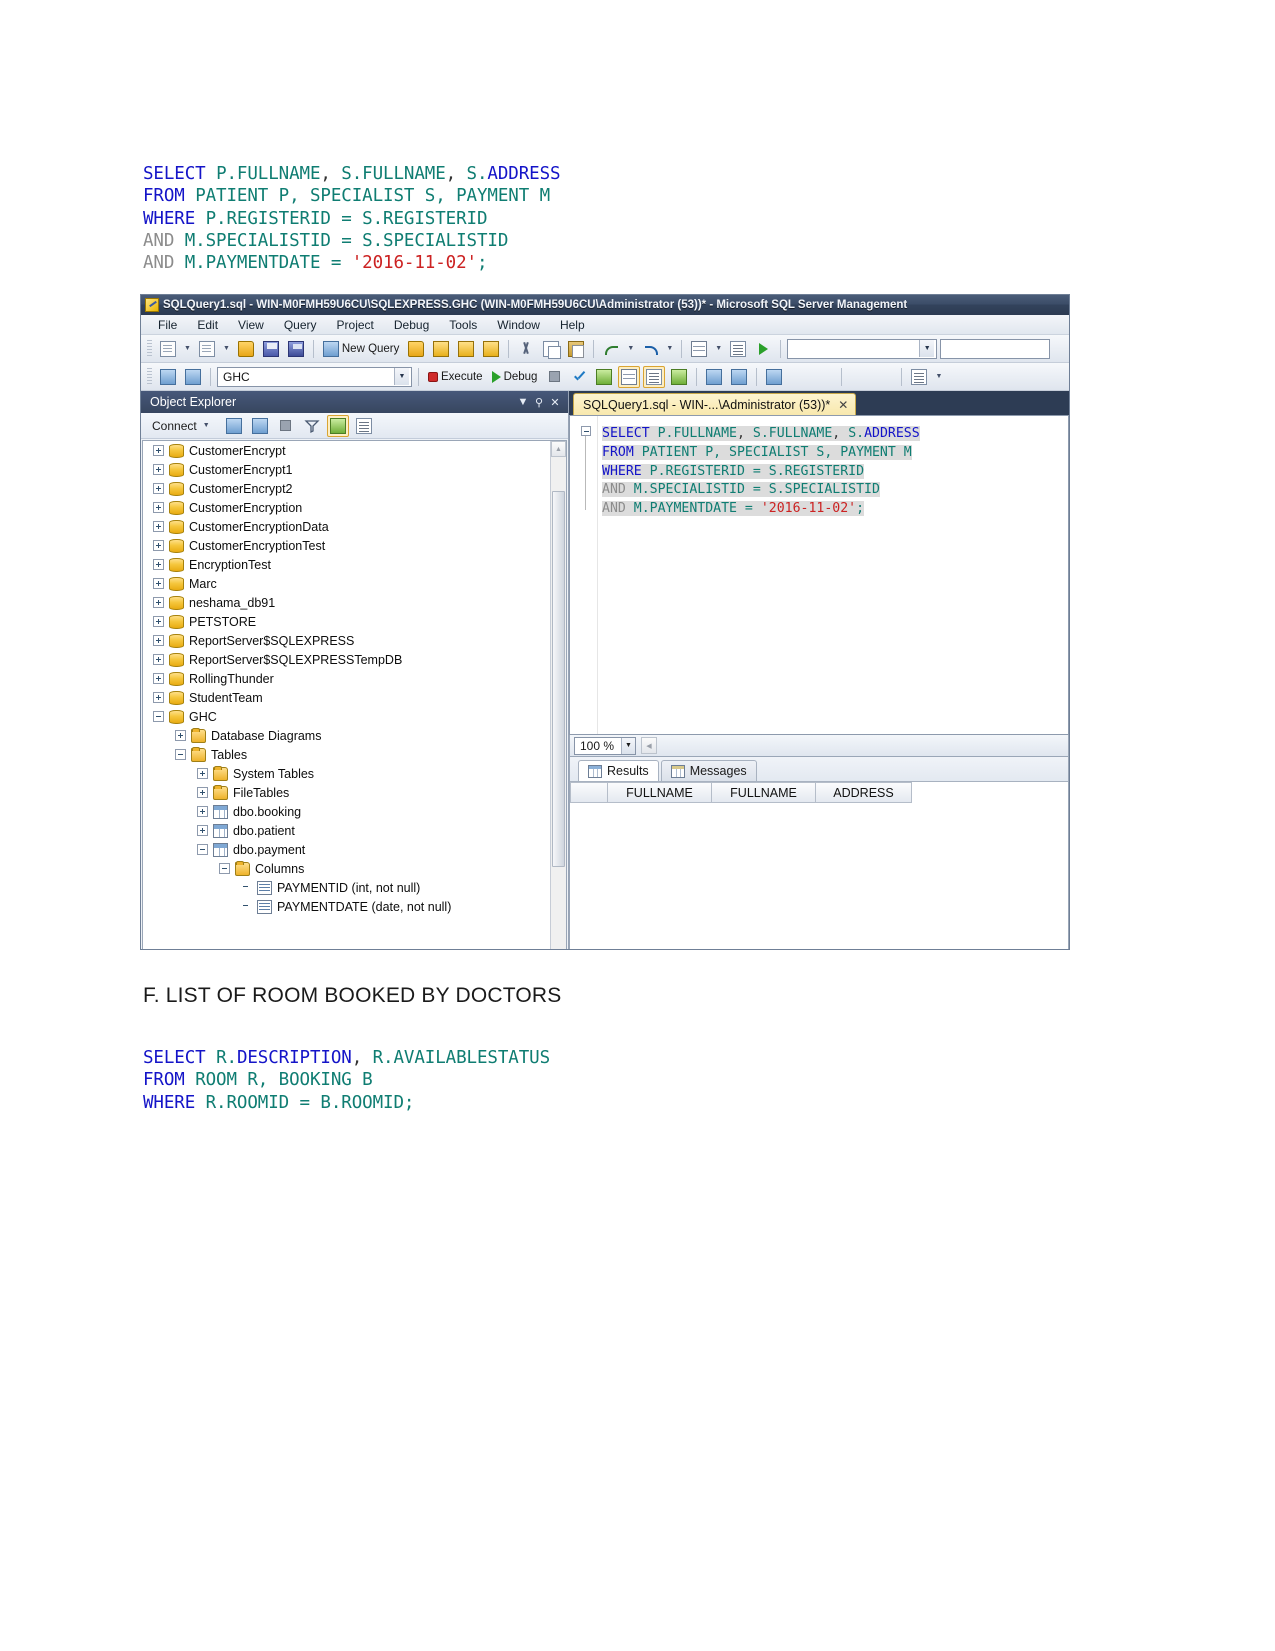 The image size is (1275, 1651). What do you see at coordinates (182, 426) in the screenshot?
I see `connect-dropdown-button: Connect ▼` at bounding box center [182, 426].